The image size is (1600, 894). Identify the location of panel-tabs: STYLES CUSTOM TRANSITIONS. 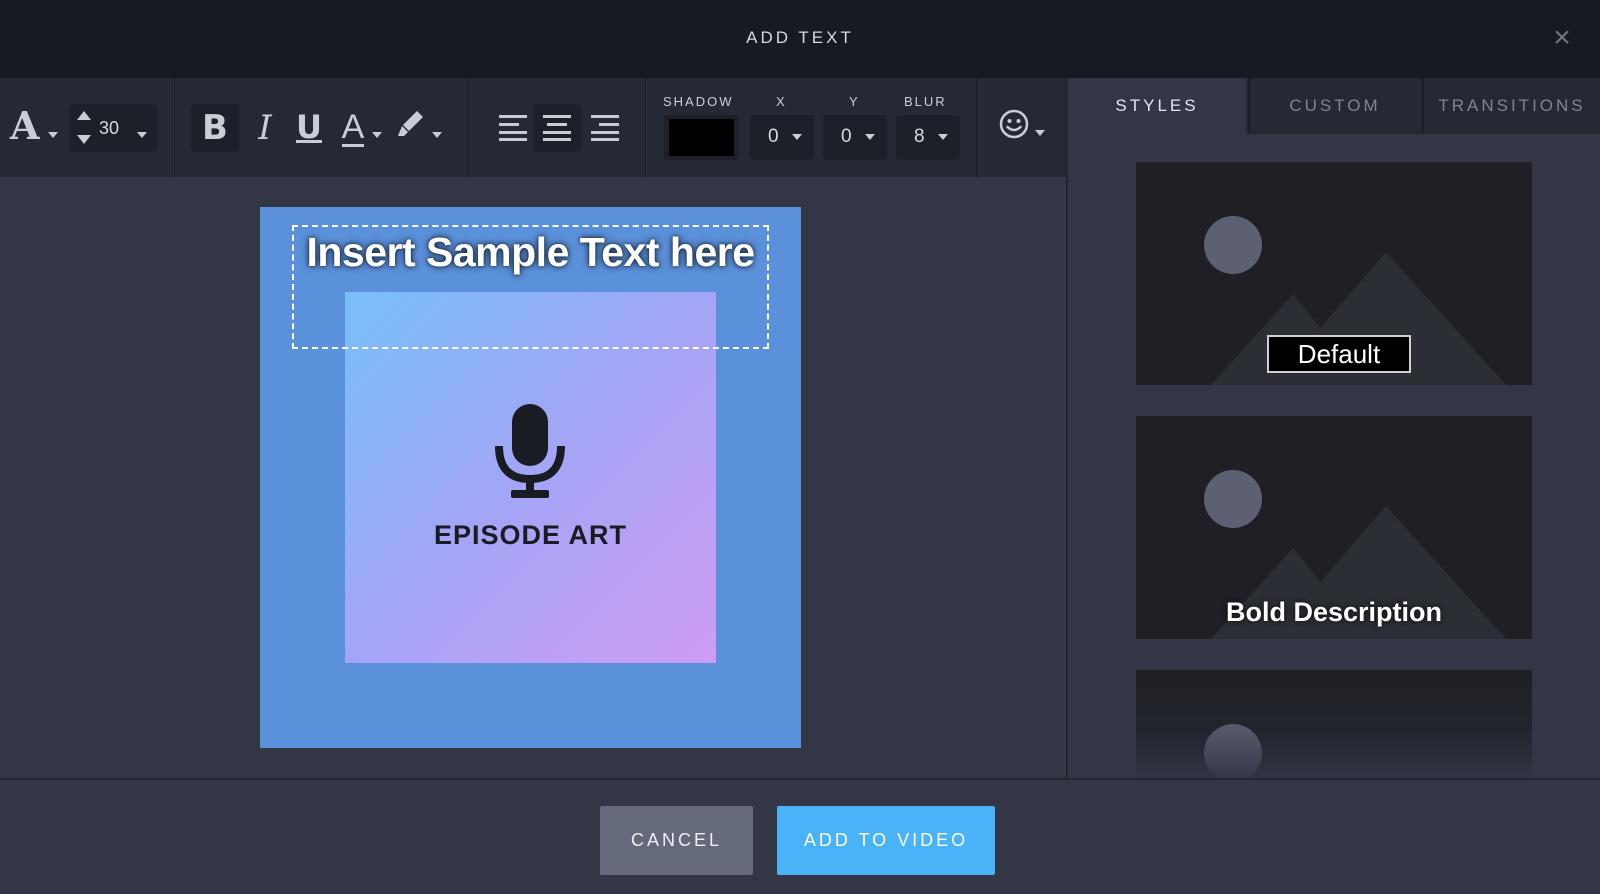
(1334, 106).